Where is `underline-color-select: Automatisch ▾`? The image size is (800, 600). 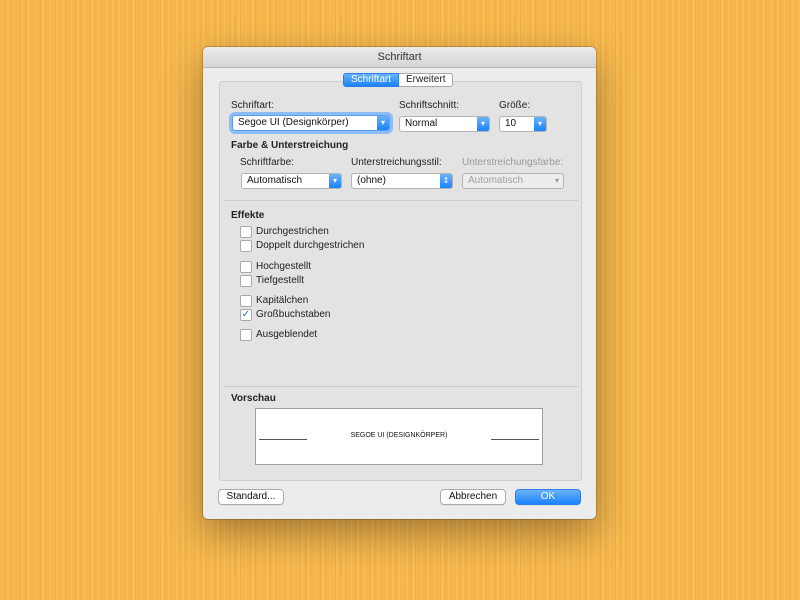
underline-color-select: Automatisch ▾ is located at coordinates (513, 181).